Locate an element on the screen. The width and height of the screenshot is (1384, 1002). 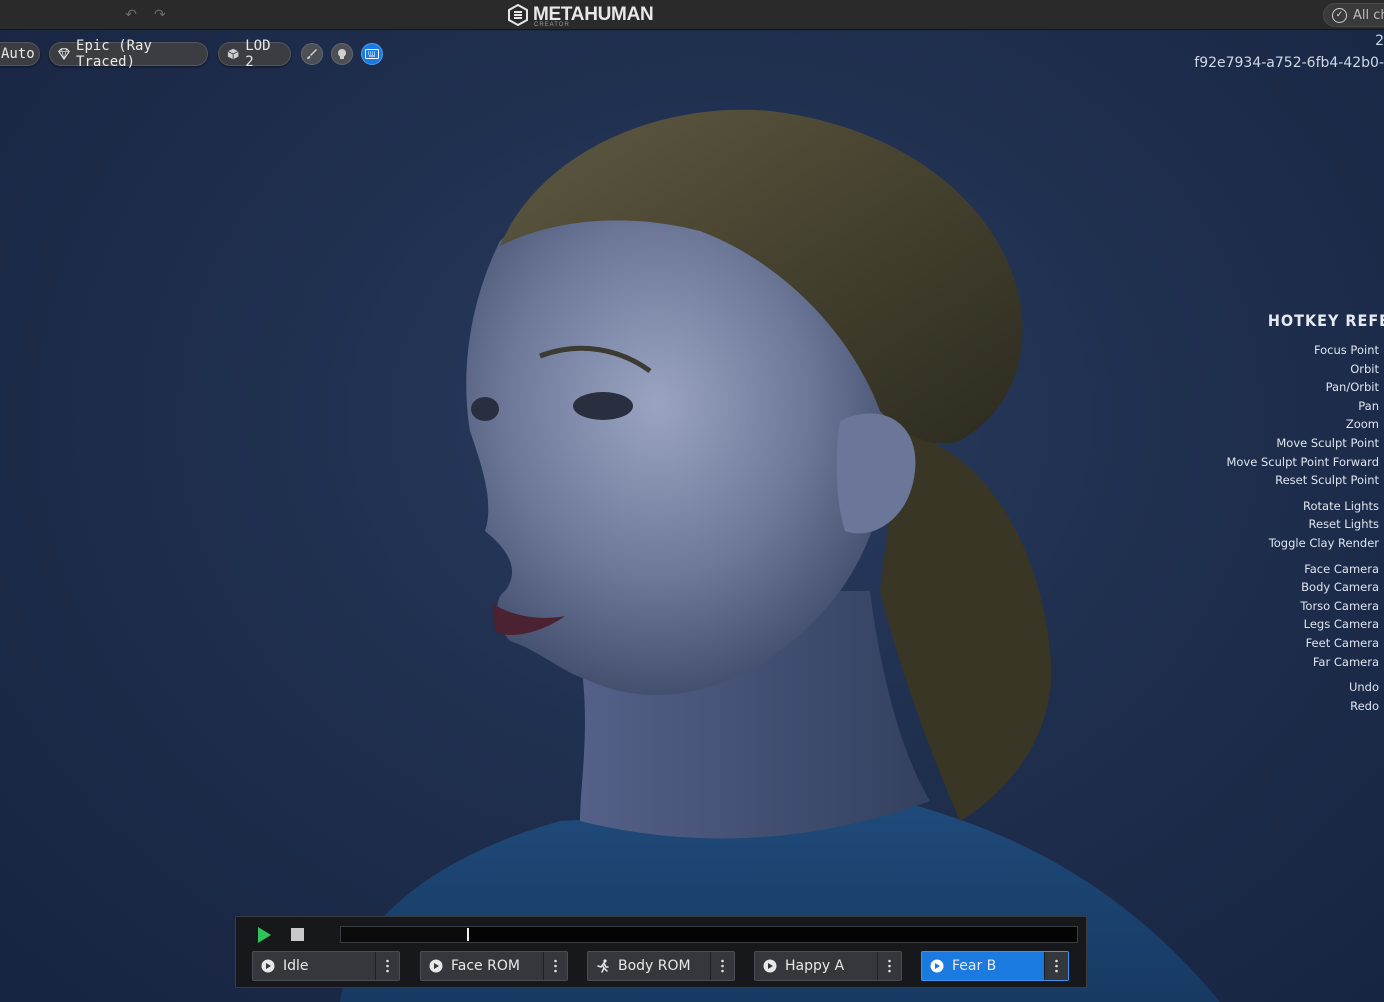
render-mode-dropdown: Auto is located at coordinates (20, 54).